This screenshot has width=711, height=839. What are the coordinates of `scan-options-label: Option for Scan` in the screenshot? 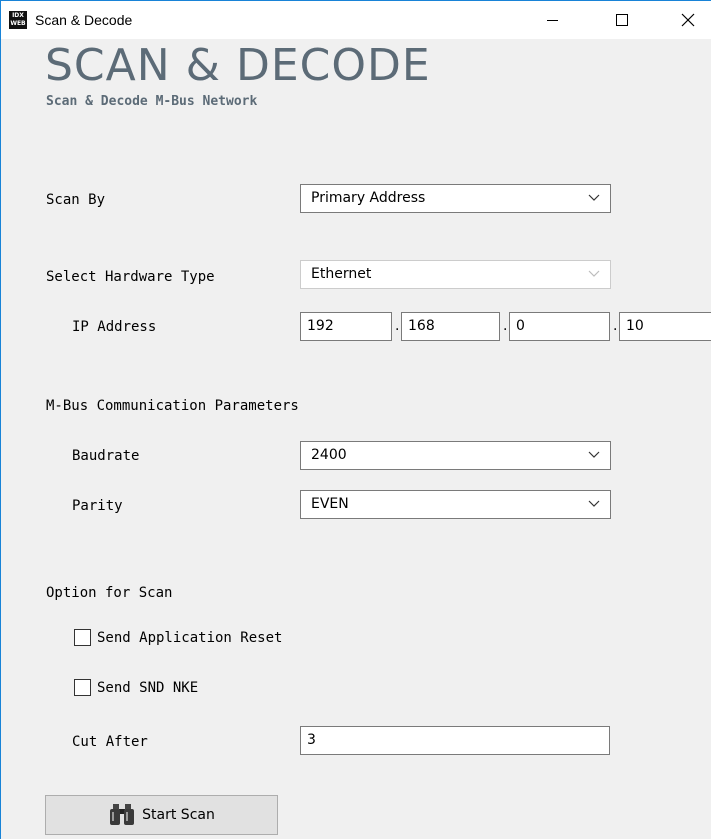 It's located at (109, 593).